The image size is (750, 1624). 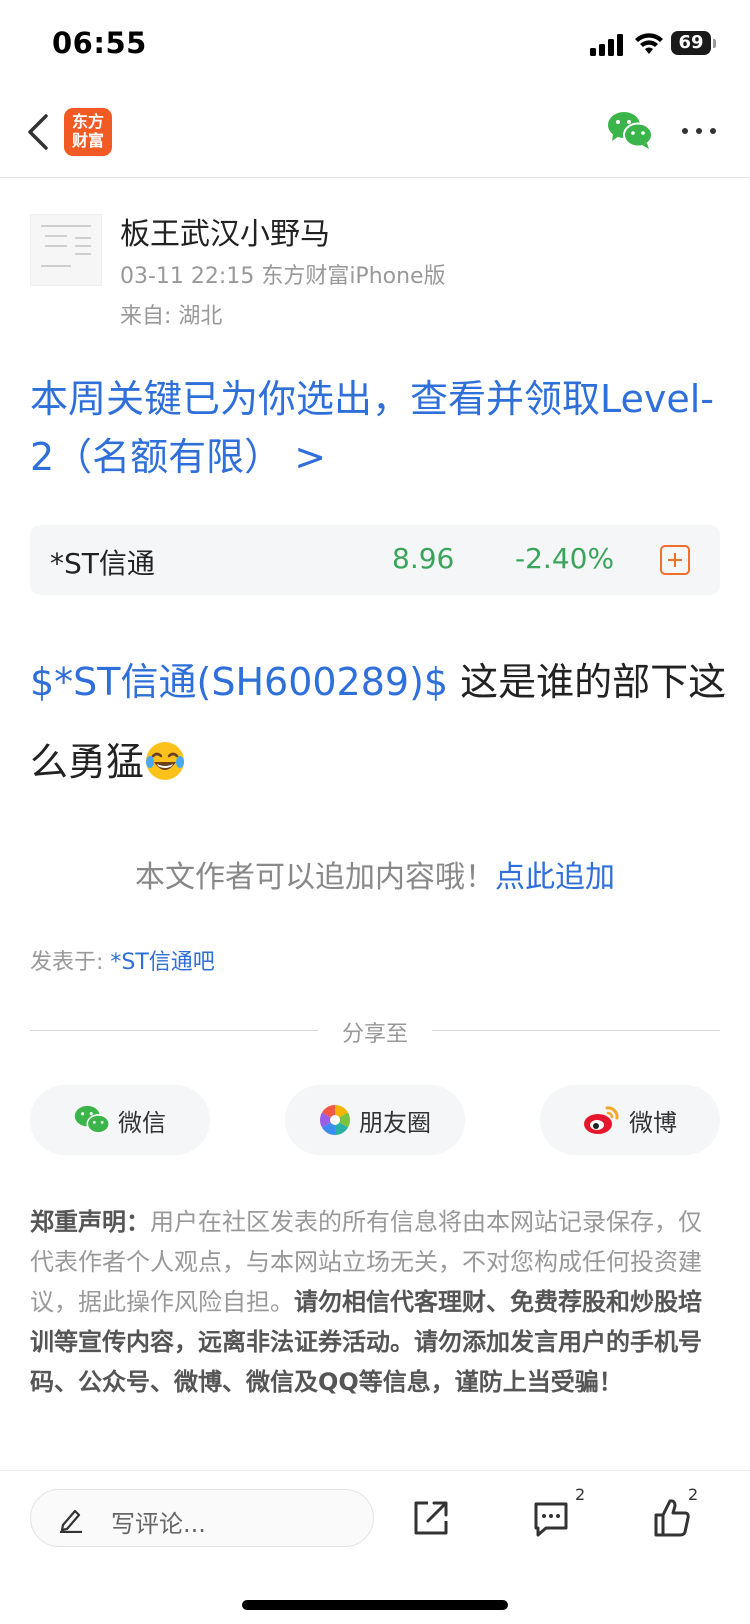 I want to click on share-moments-label: 朋友圈, so click(x=395, y=1122).